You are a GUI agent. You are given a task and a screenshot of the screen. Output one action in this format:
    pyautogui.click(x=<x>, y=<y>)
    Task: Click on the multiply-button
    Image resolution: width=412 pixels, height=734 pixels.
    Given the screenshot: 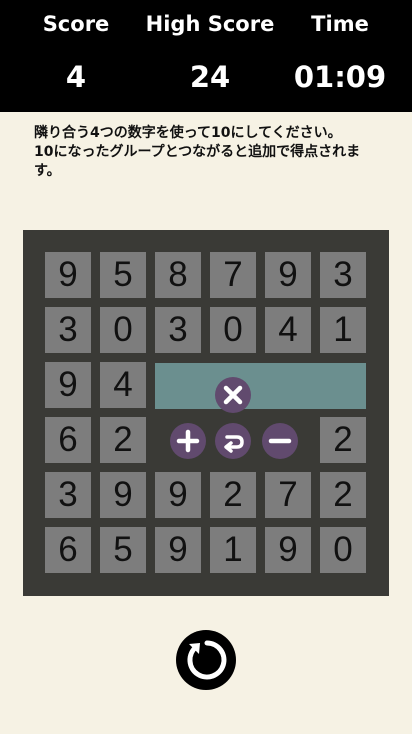 What is the action you would take?
    pyautogui.click(x=233, y=395)
    